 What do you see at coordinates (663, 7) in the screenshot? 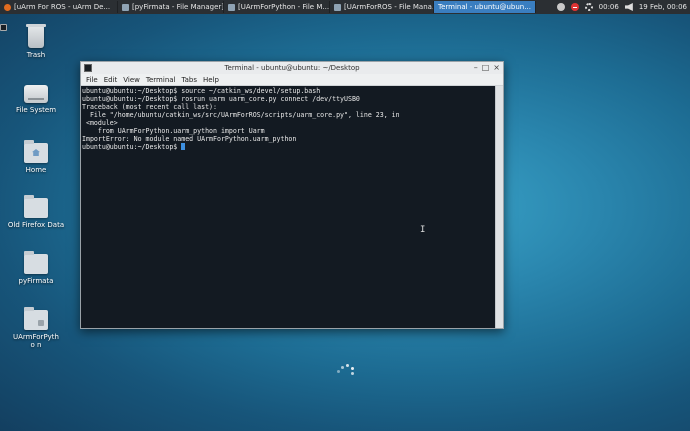
I see `clock-date: 19 Feb, 00:06` at bounding box center [663, 7].